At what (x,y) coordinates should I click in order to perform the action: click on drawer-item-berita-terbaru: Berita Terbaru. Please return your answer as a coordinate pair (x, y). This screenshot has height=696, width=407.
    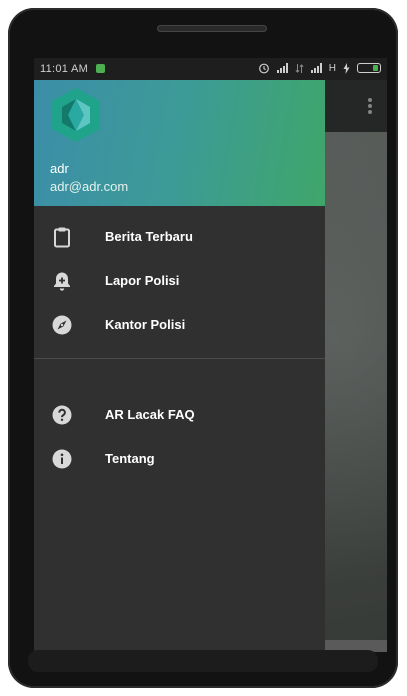
    Looking at the image, I should click on (179, 237).